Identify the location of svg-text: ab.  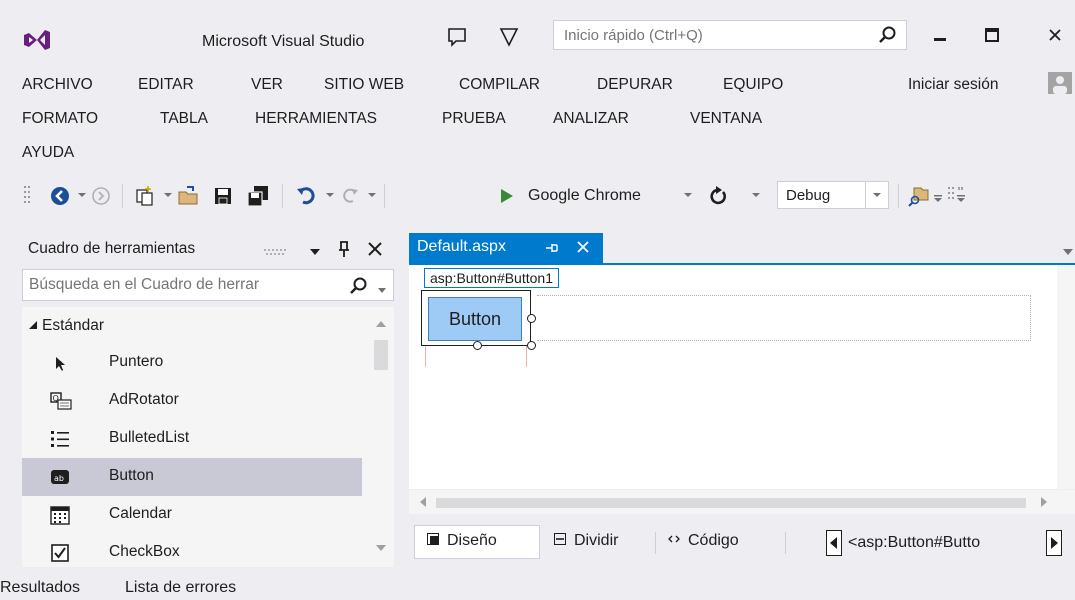
(59, 478).